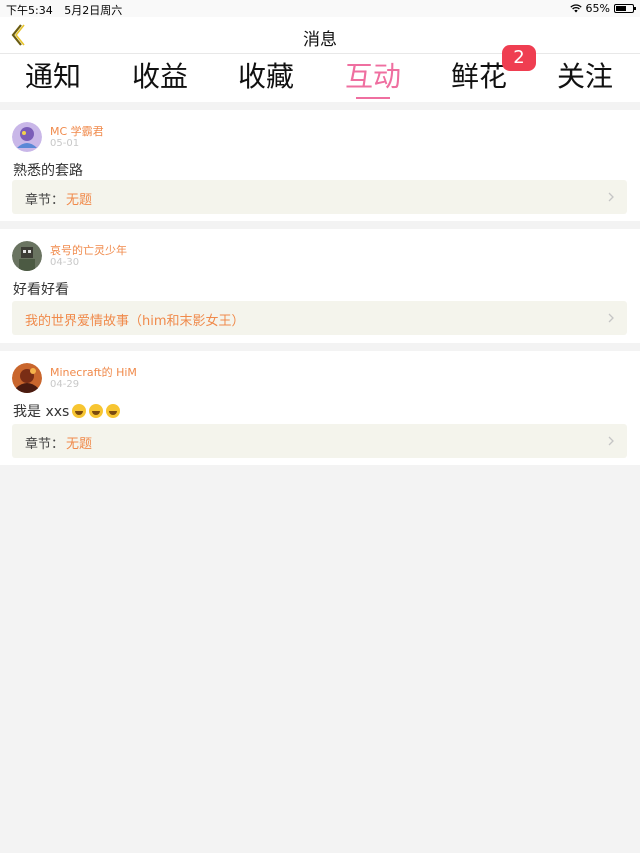  Describe the element at coordinates (320, 8) in the screenshot. I see `status-bar: 下午5:34 5月2日周六 65%` at that location.